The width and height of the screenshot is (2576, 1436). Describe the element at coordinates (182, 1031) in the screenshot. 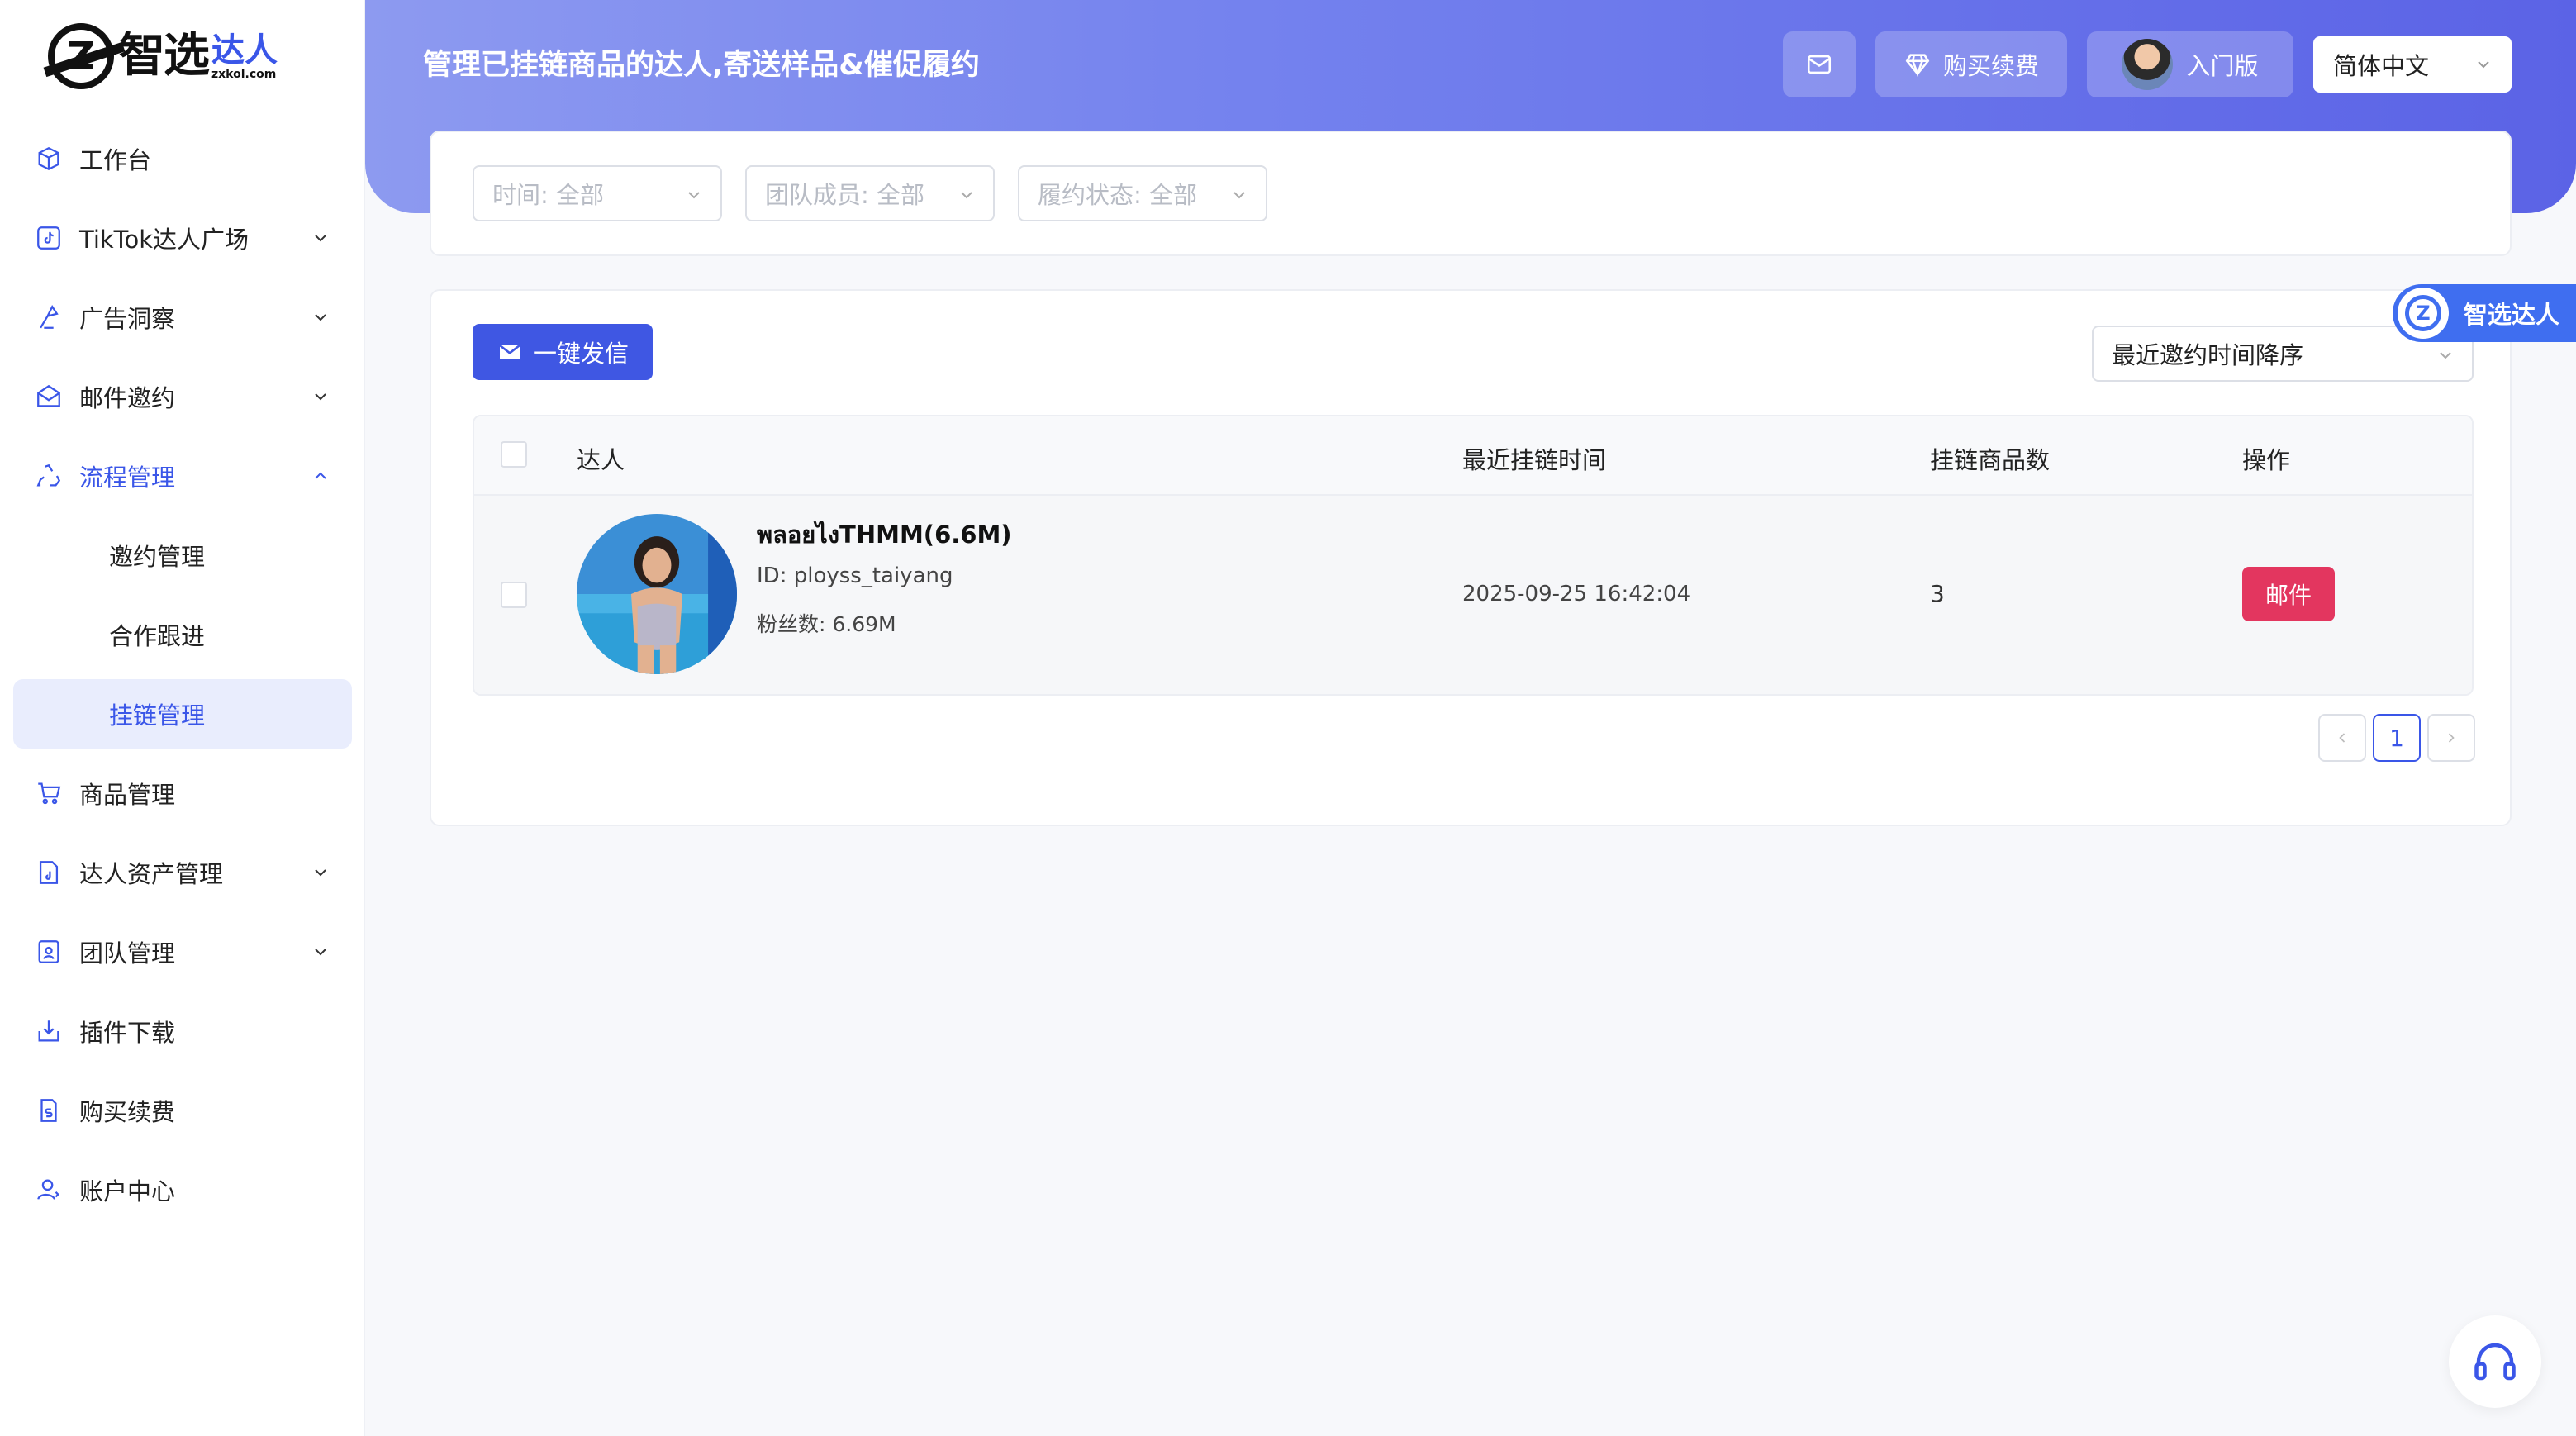

I see `sidebar-item-plugin-download: 插件下载` at that location.